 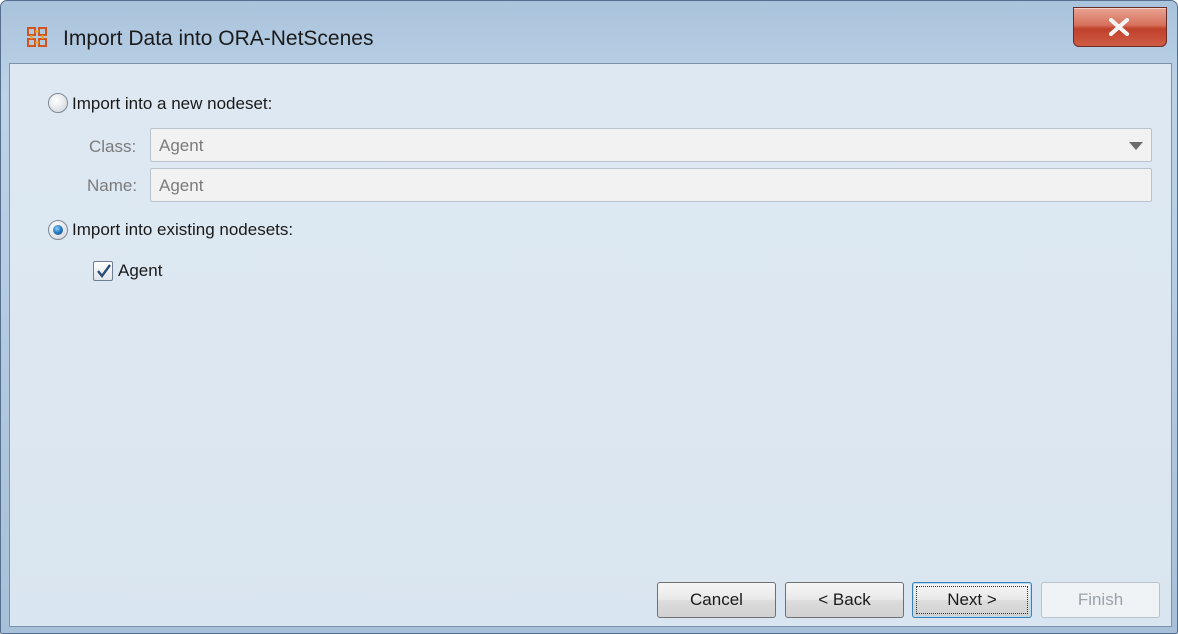 What do you see at coordinates (181, 145) in the screenshot?
I see `class-value: Agent` at bounding box center [181, 145].